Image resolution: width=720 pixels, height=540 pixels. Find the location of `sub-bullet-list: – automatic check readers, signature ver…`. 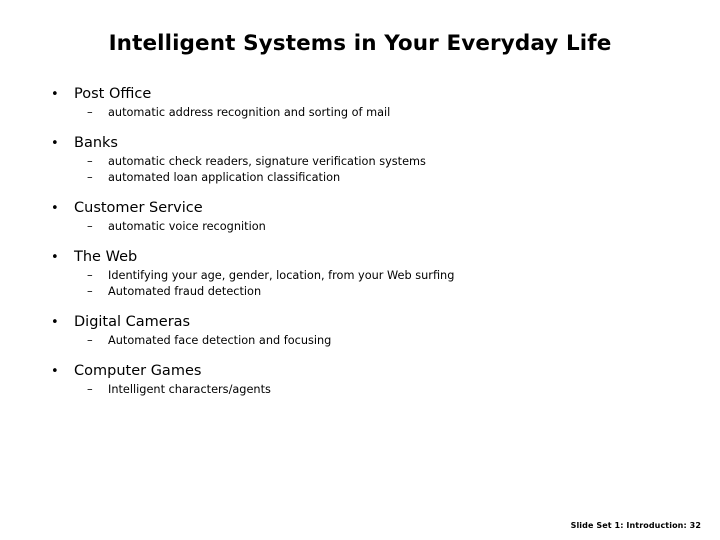

sub-bullet-list: – automatic check readers, signature ver… is located at coordinates (360, 170).